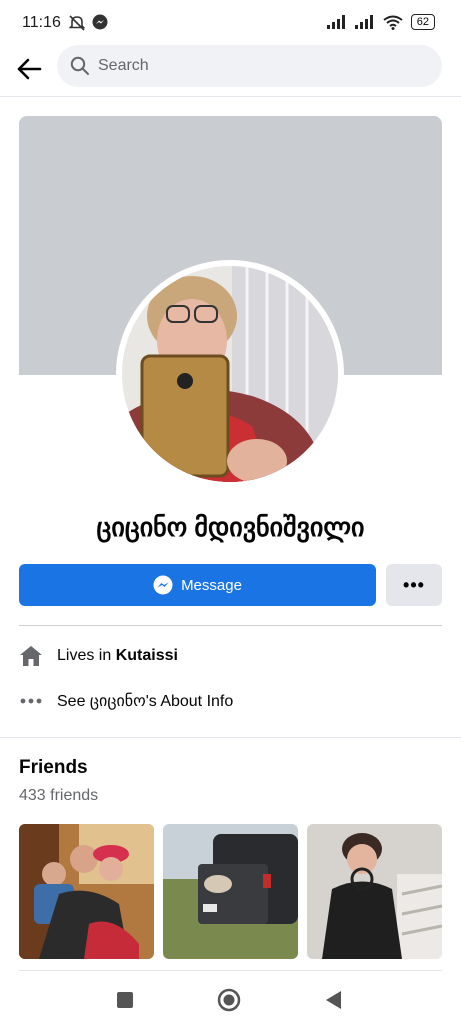 Image resolution: width=461 pixels, height=1024 pixels. I want to click on about-info-label: See ციცინო's About Info, so click(145, 701).